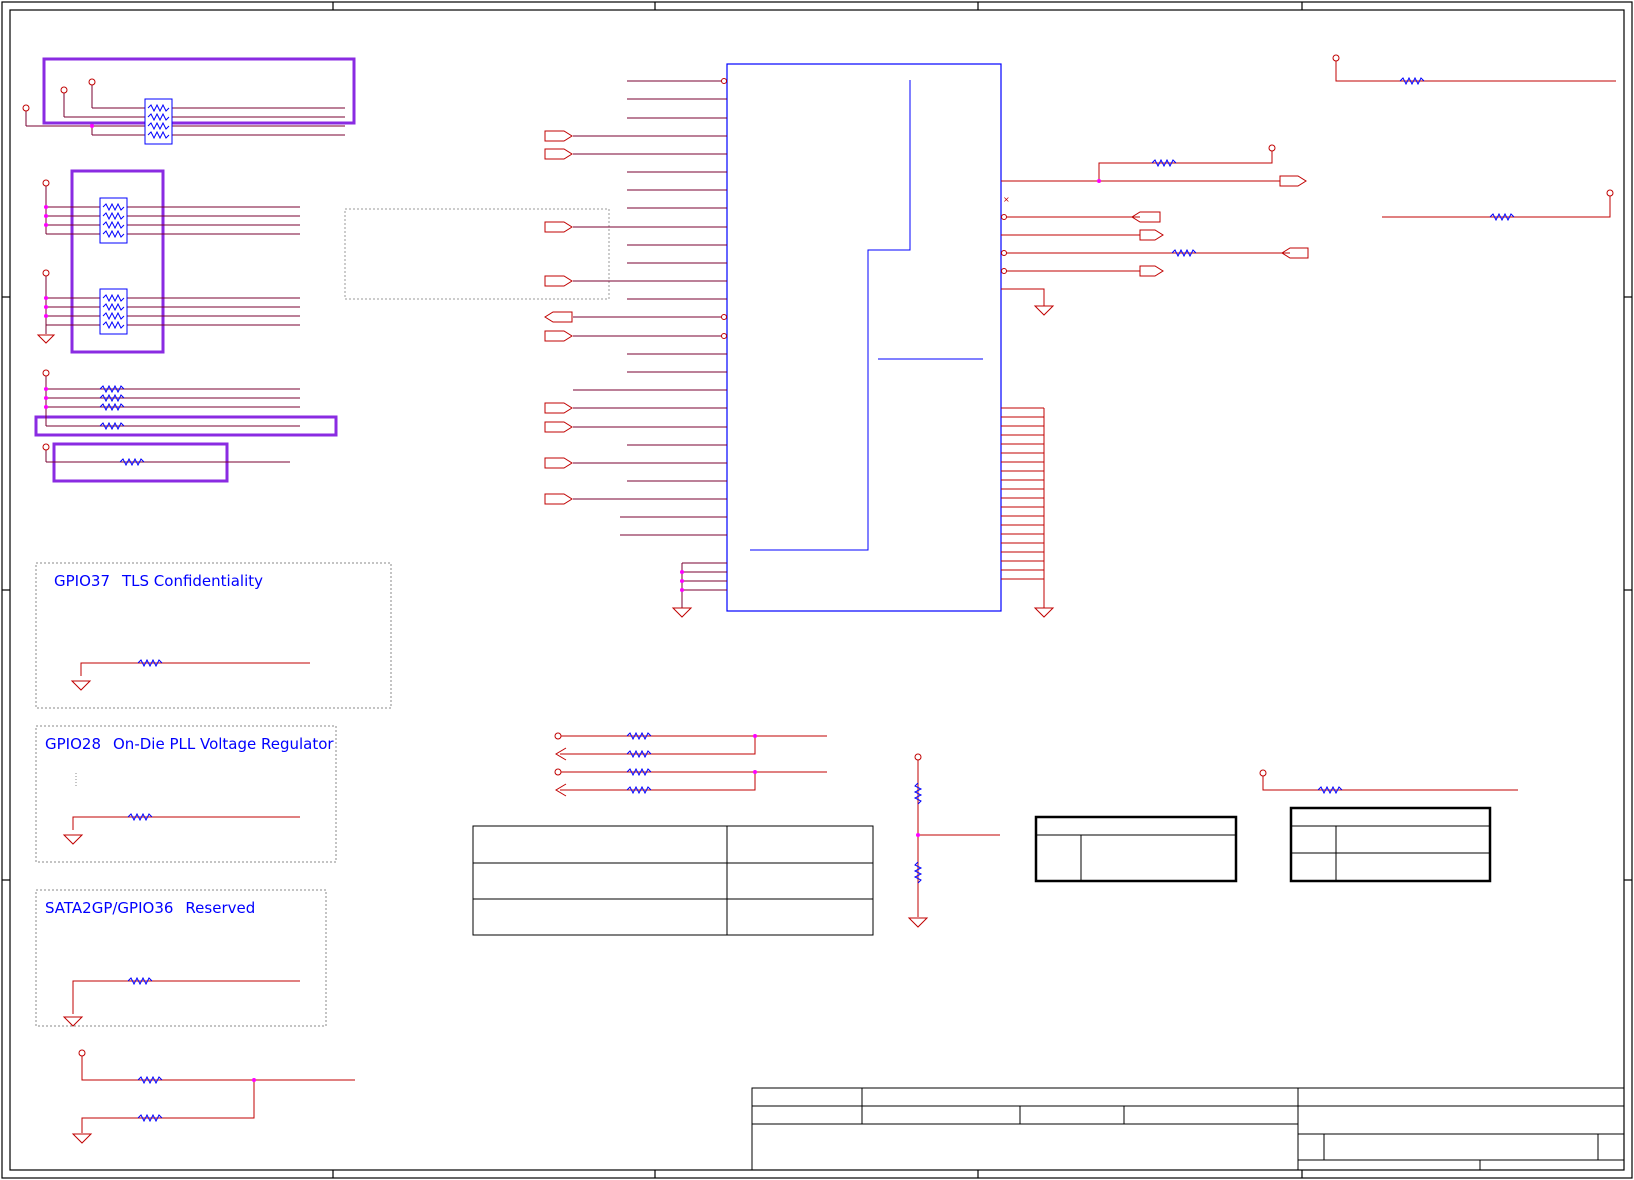 This screenshot has width=1634, height=1180. Describe the element at coordinates (193, 581) in the screenshot. I see `note-gpio37-desc: TLS Confidentiality` at that location.